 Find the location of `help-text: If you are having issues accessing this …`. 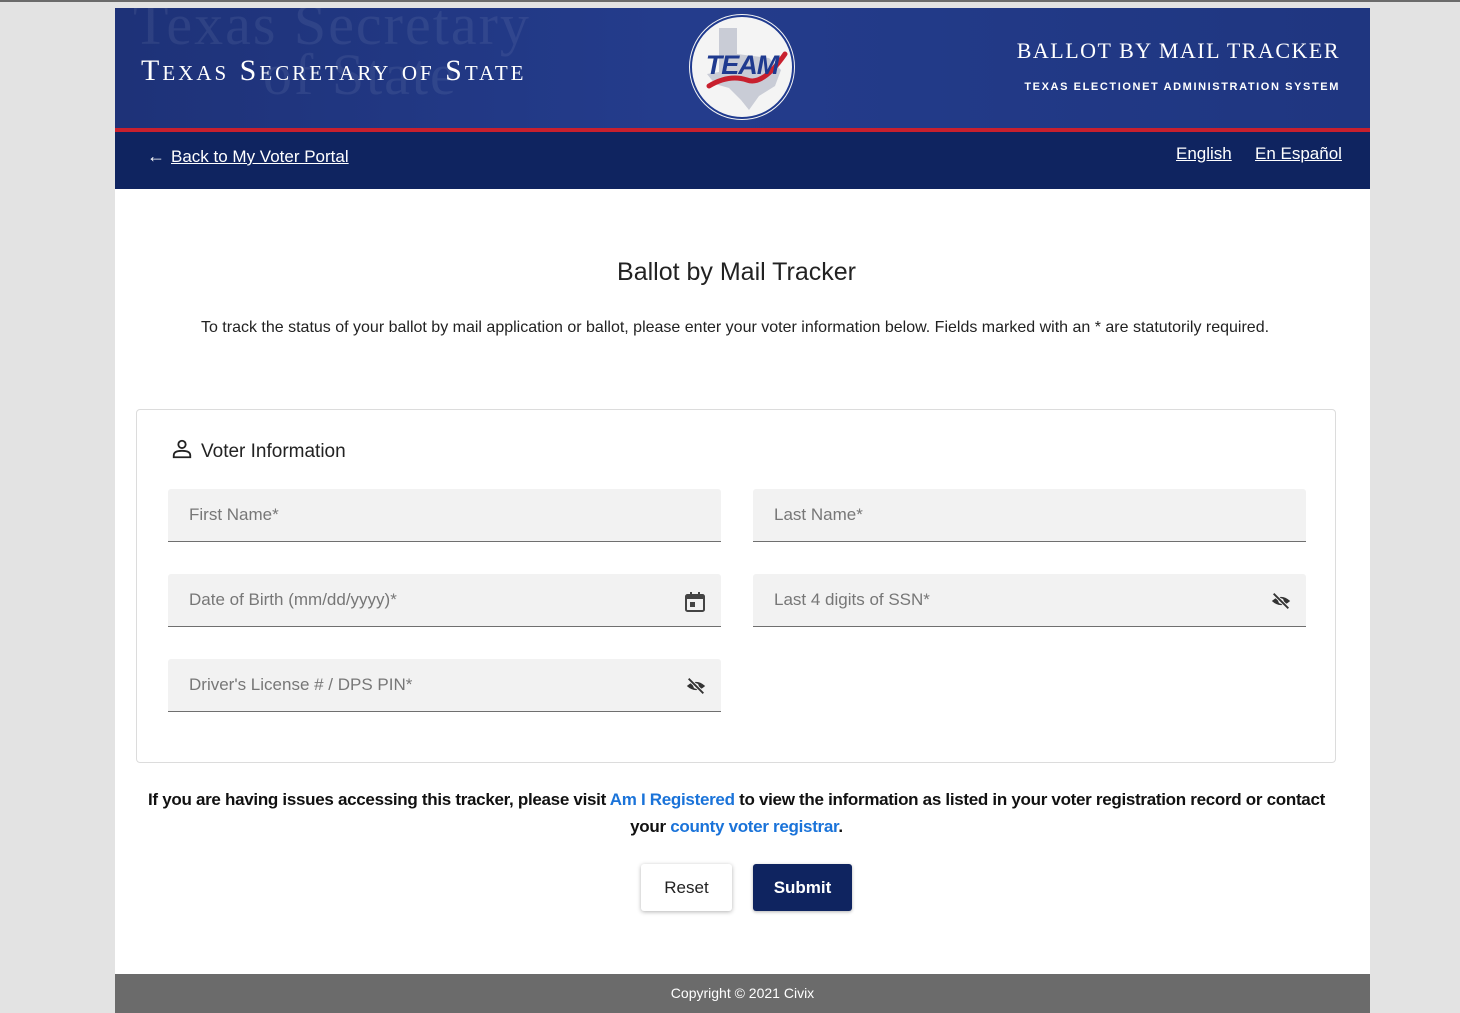

help-text: If you are having issues accessing this … is located at coordinates (736, 813).